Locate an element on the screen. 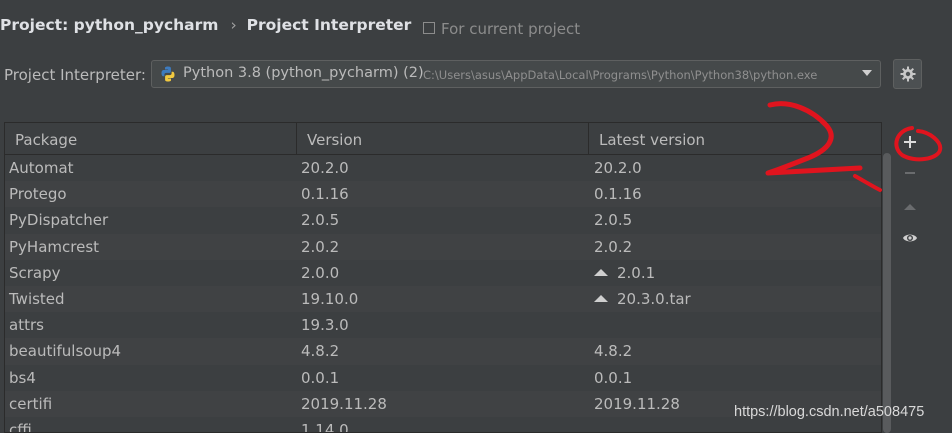 Image resolution: width=952 pixels, height=433 pixels. package-name-cell: PyDispatcher is located at coordinates (59, 220).